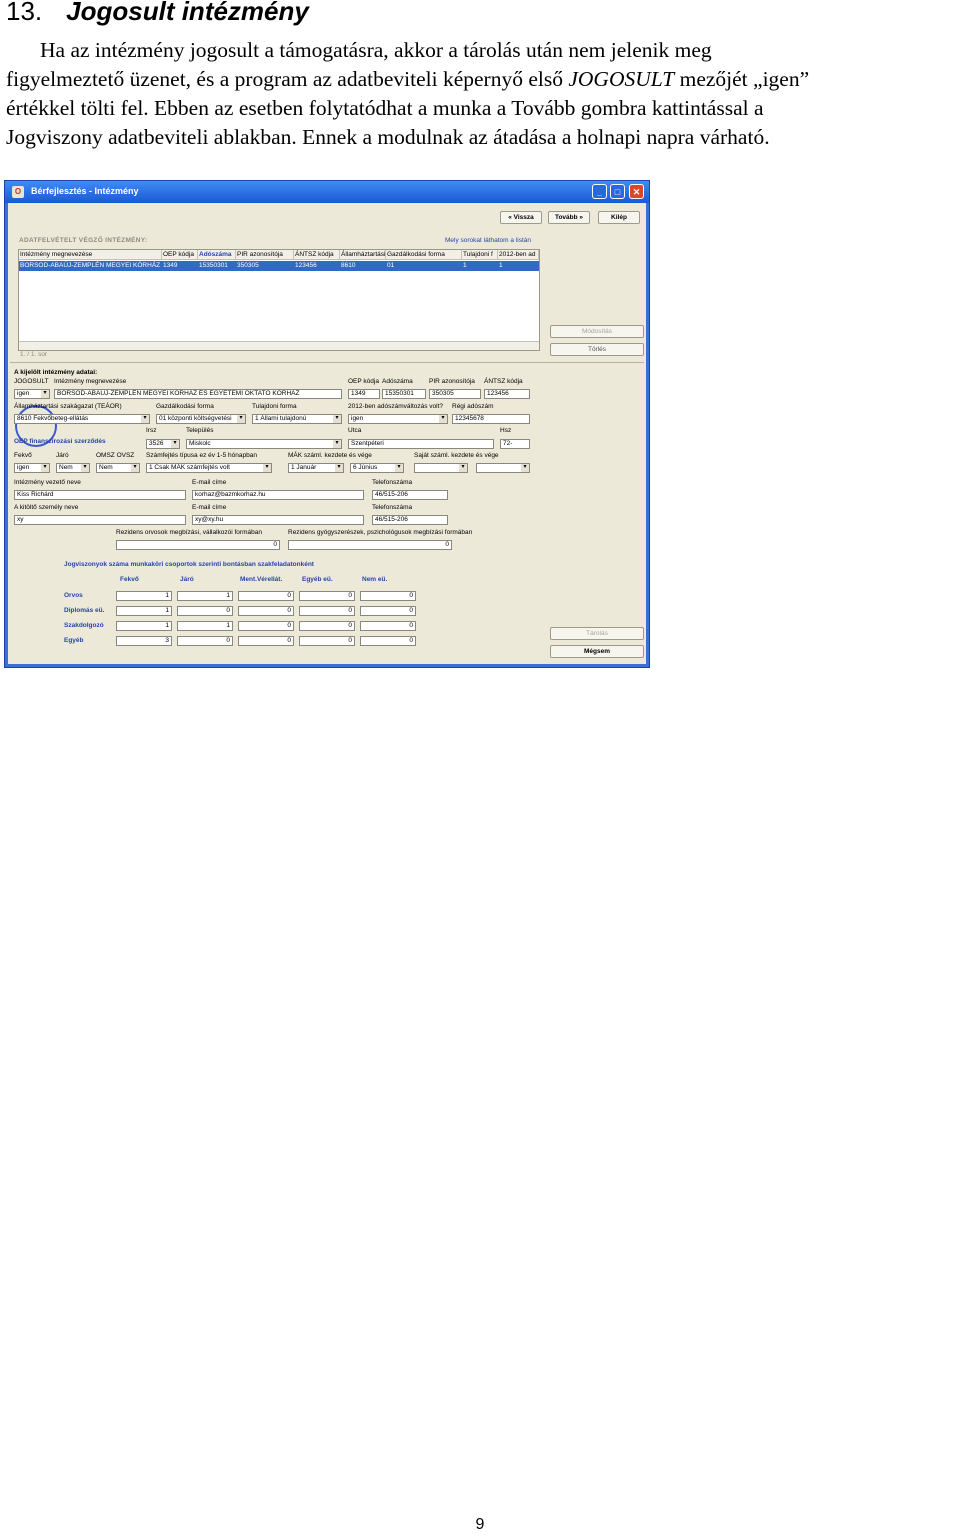  I want to click on vezeto-label: Intézmény vezető neve, so click(47, 482).